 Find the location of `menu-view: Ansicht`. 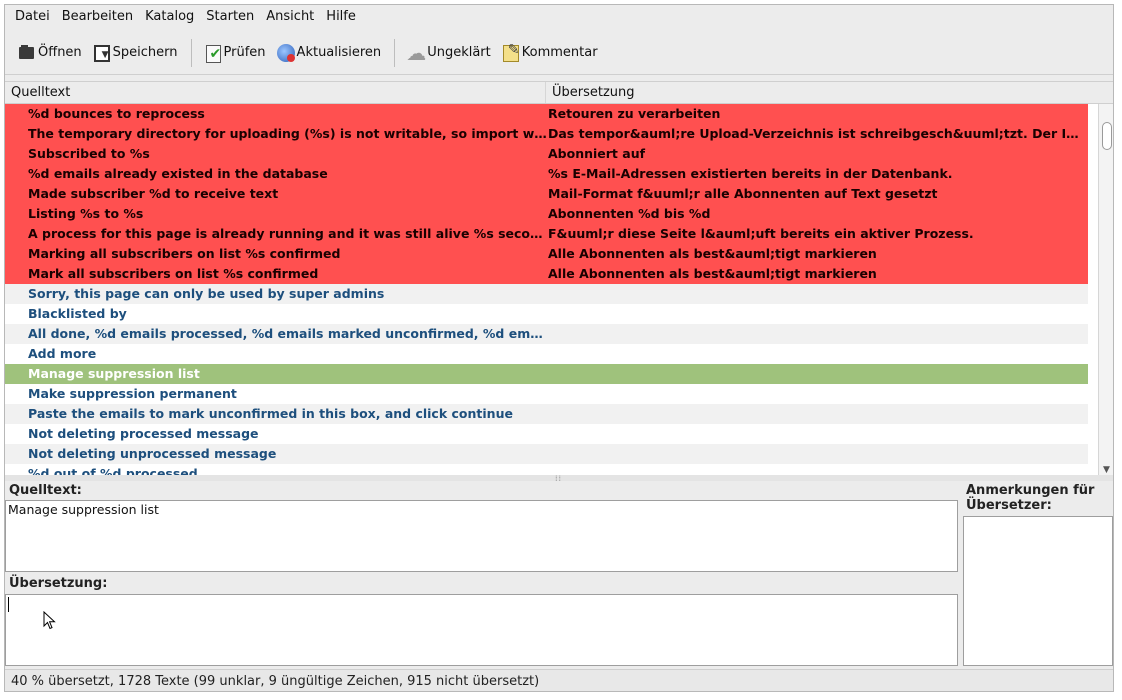

menu-view: Ansicht is located at coordinates (290, 17).